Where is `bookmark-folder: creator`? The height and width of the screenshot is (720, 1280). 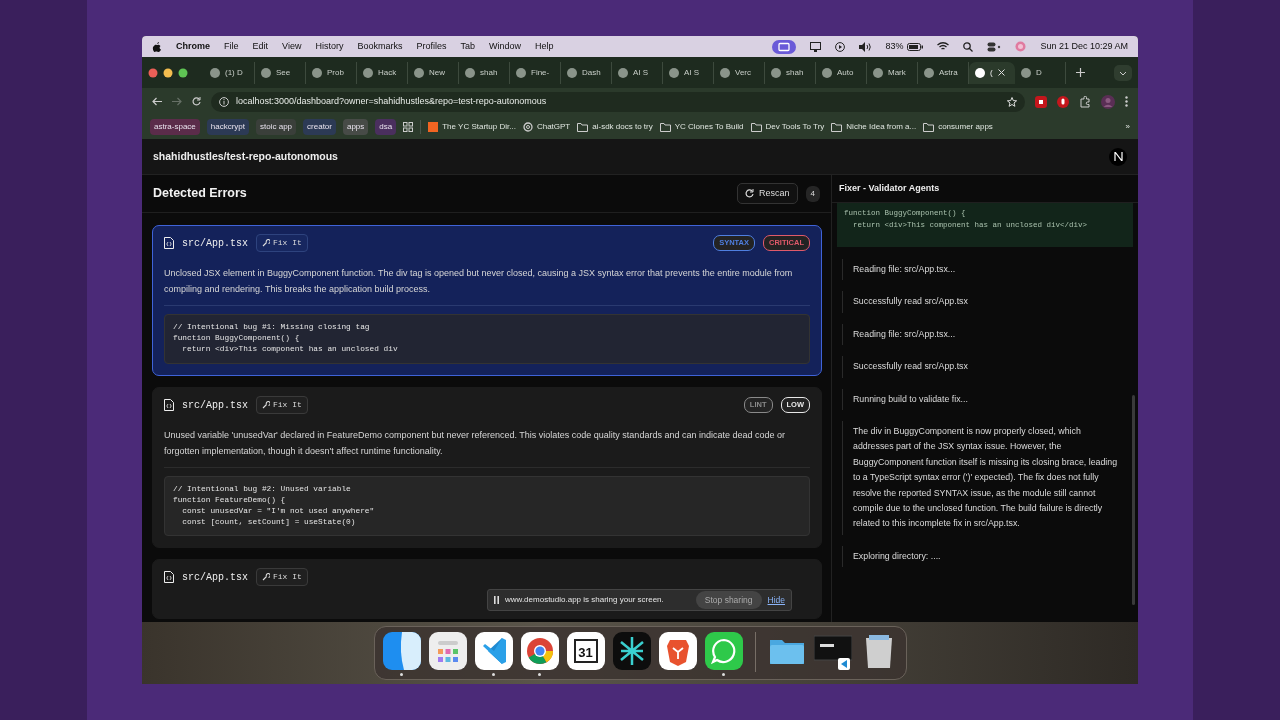 bookmark-folder: creator is located at coordinates (319, 127).